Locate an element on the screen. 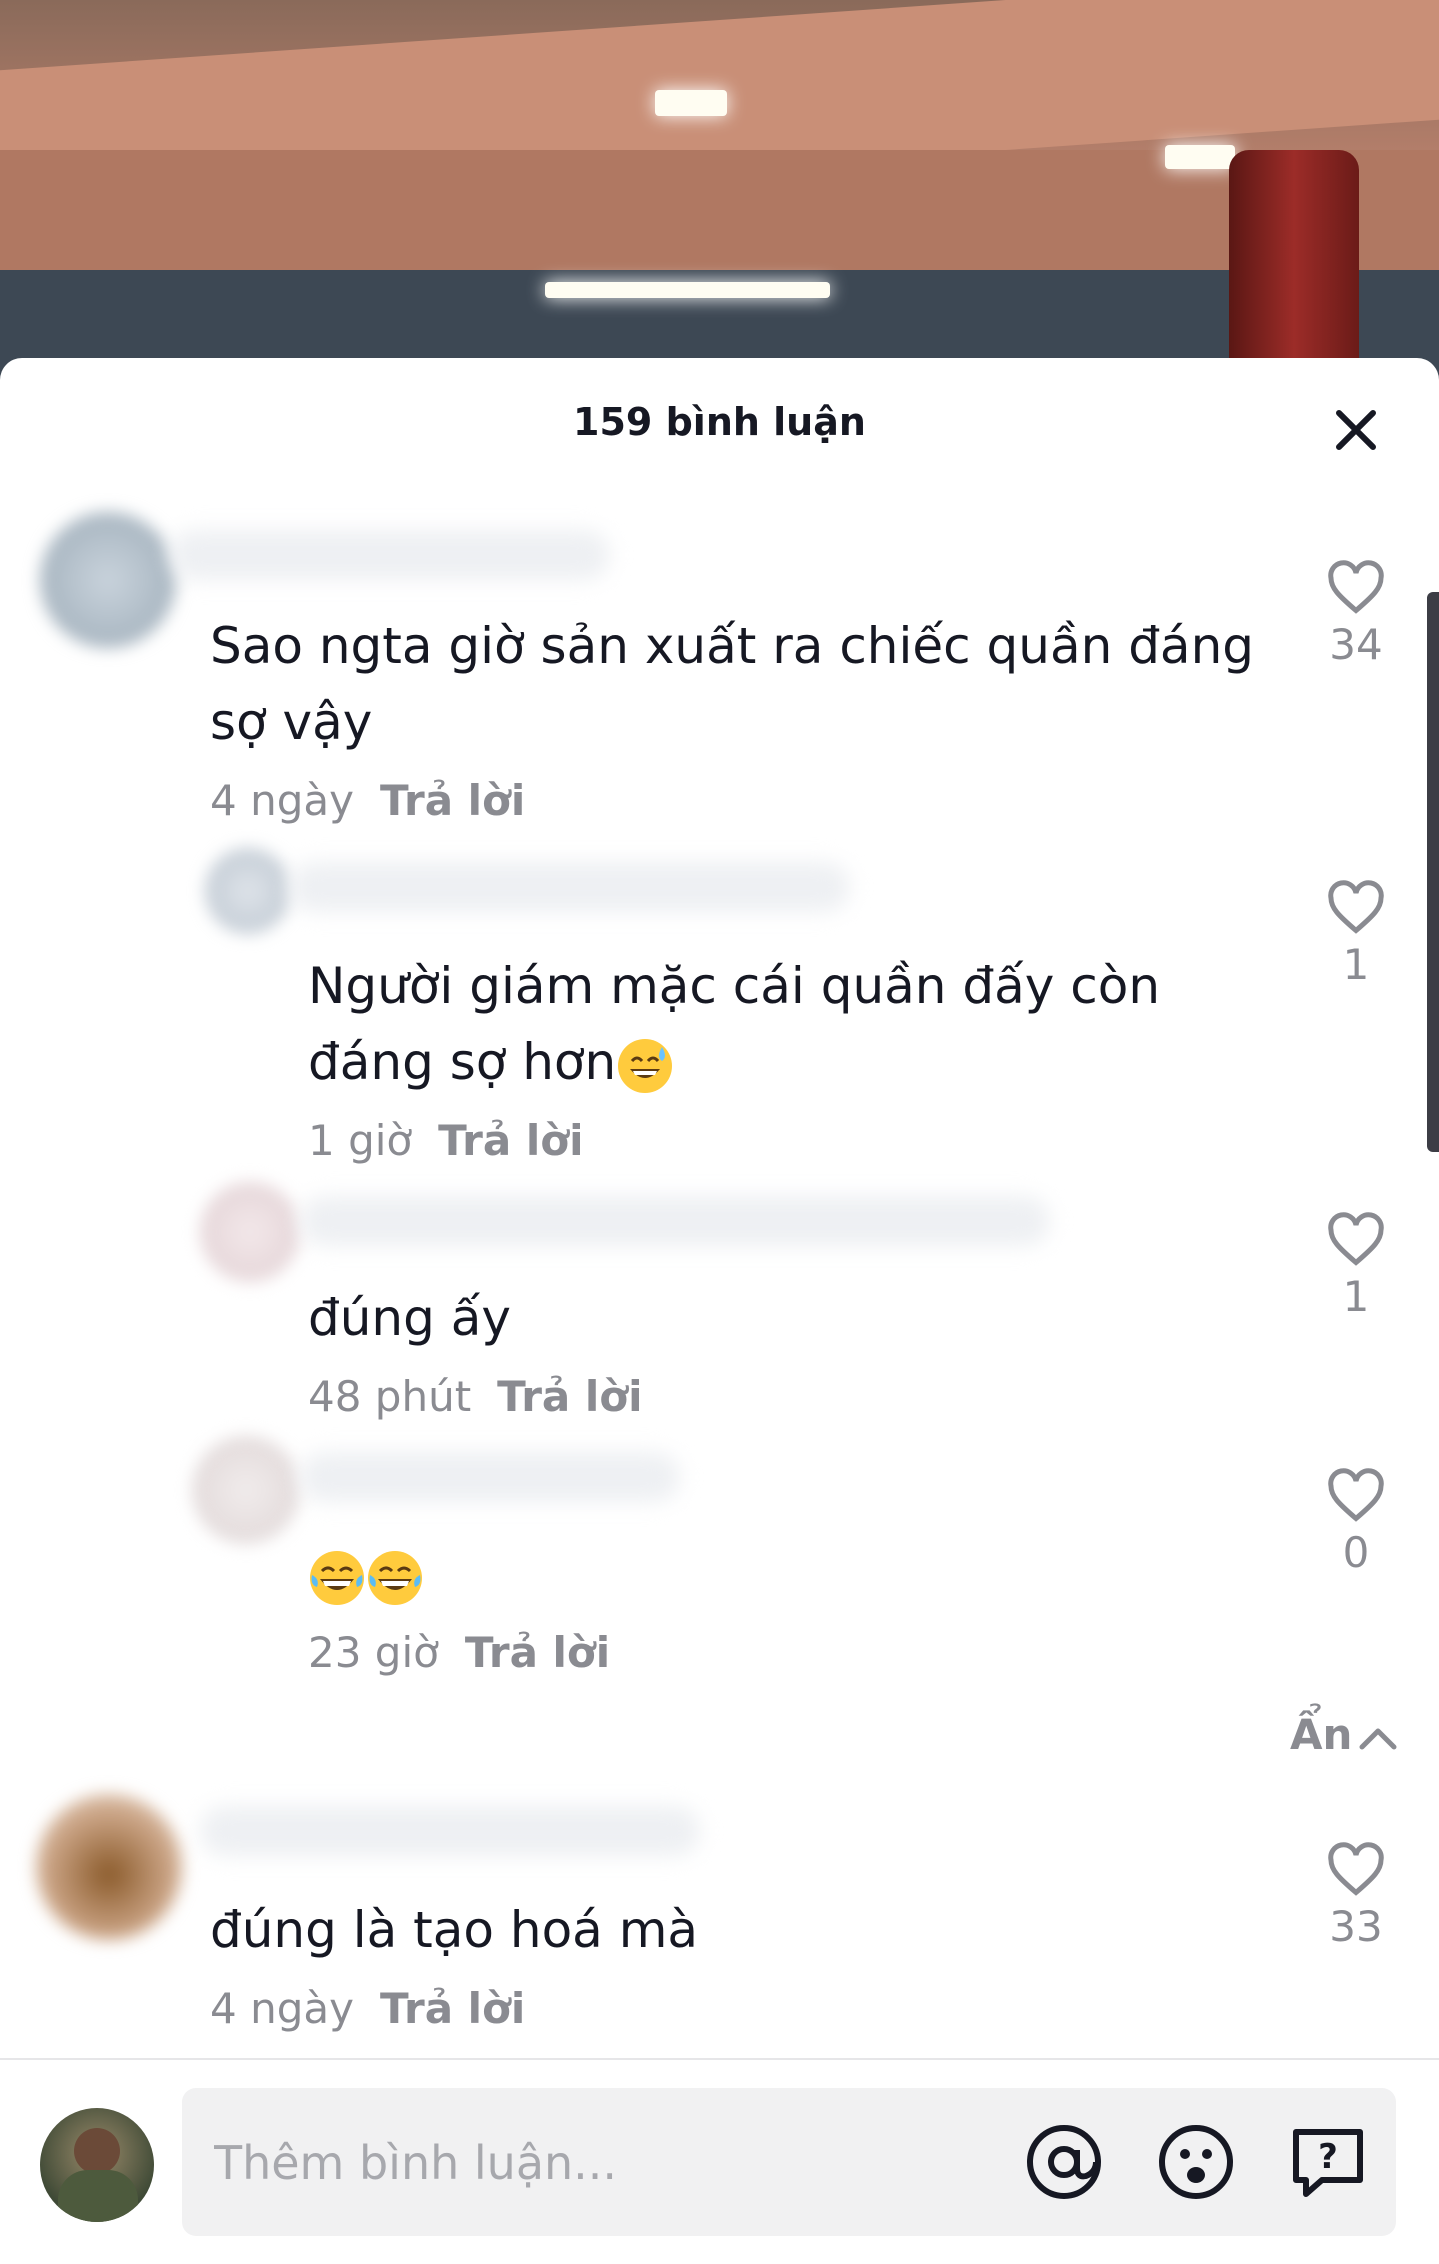 This screenshot has height=2264, width=1439. like-button: 33 is located at coordinates (1356, 1896).